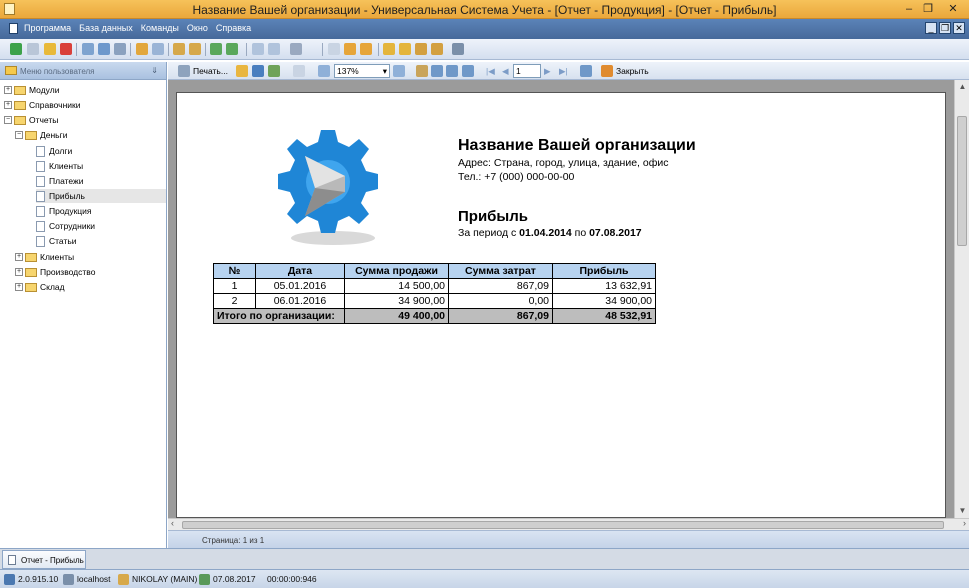 Image resolution: width=969 pixels, height=588 pixels. Describe the element at coordinates (945, 28) in the screenshot. I see `mdi-restore-button: ❐` at that location.